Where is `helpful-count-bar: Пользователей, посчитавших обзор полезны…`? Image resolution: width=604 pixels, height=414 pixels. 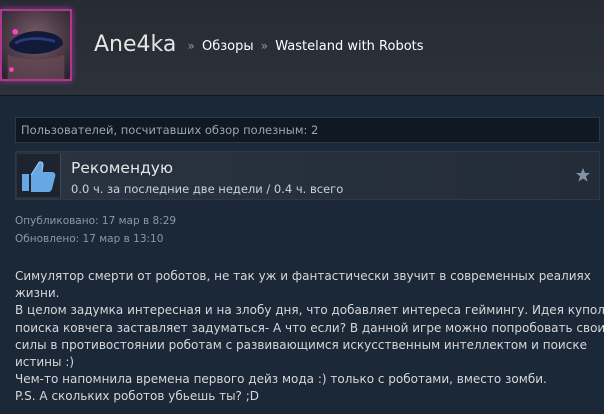
helpful-count-bar: Пользователей, посчитавших обзор полезны… is located at coordinates (307, 130).